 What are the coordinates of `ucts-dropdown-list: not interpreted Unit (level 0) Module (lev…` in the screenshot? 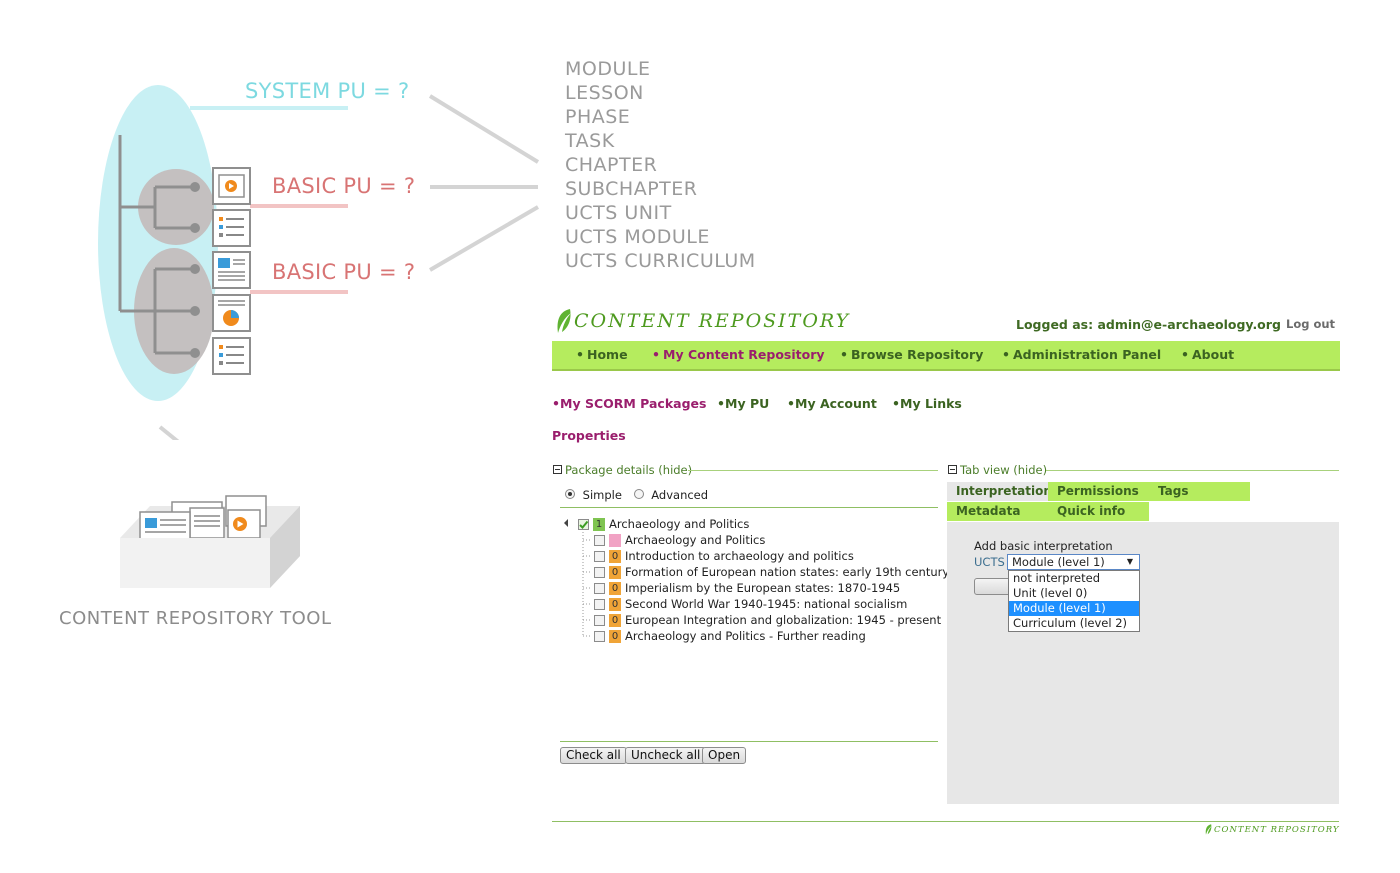 It's located at (1074, 601).